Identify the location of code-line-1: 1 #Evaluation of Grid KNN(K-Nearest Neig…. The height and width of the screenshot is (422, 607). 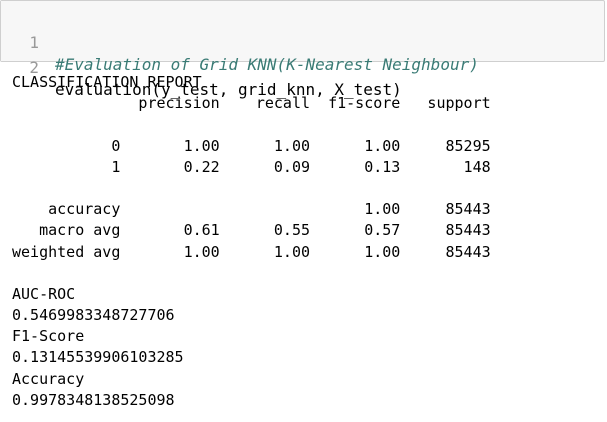
(301, 42).